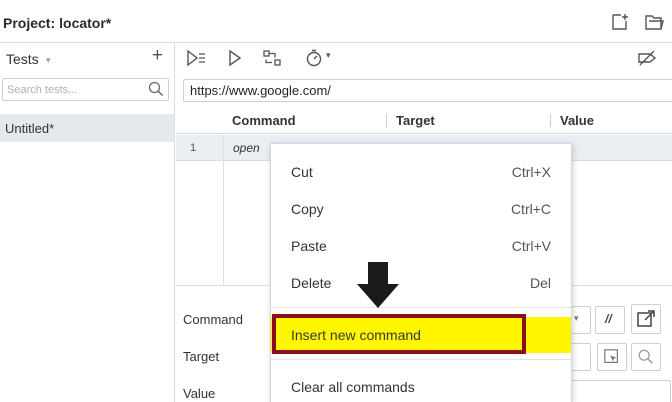  Describe the element at coordinates (415, 120) in the screenshot. I see `column-header-target: Target` at that location.